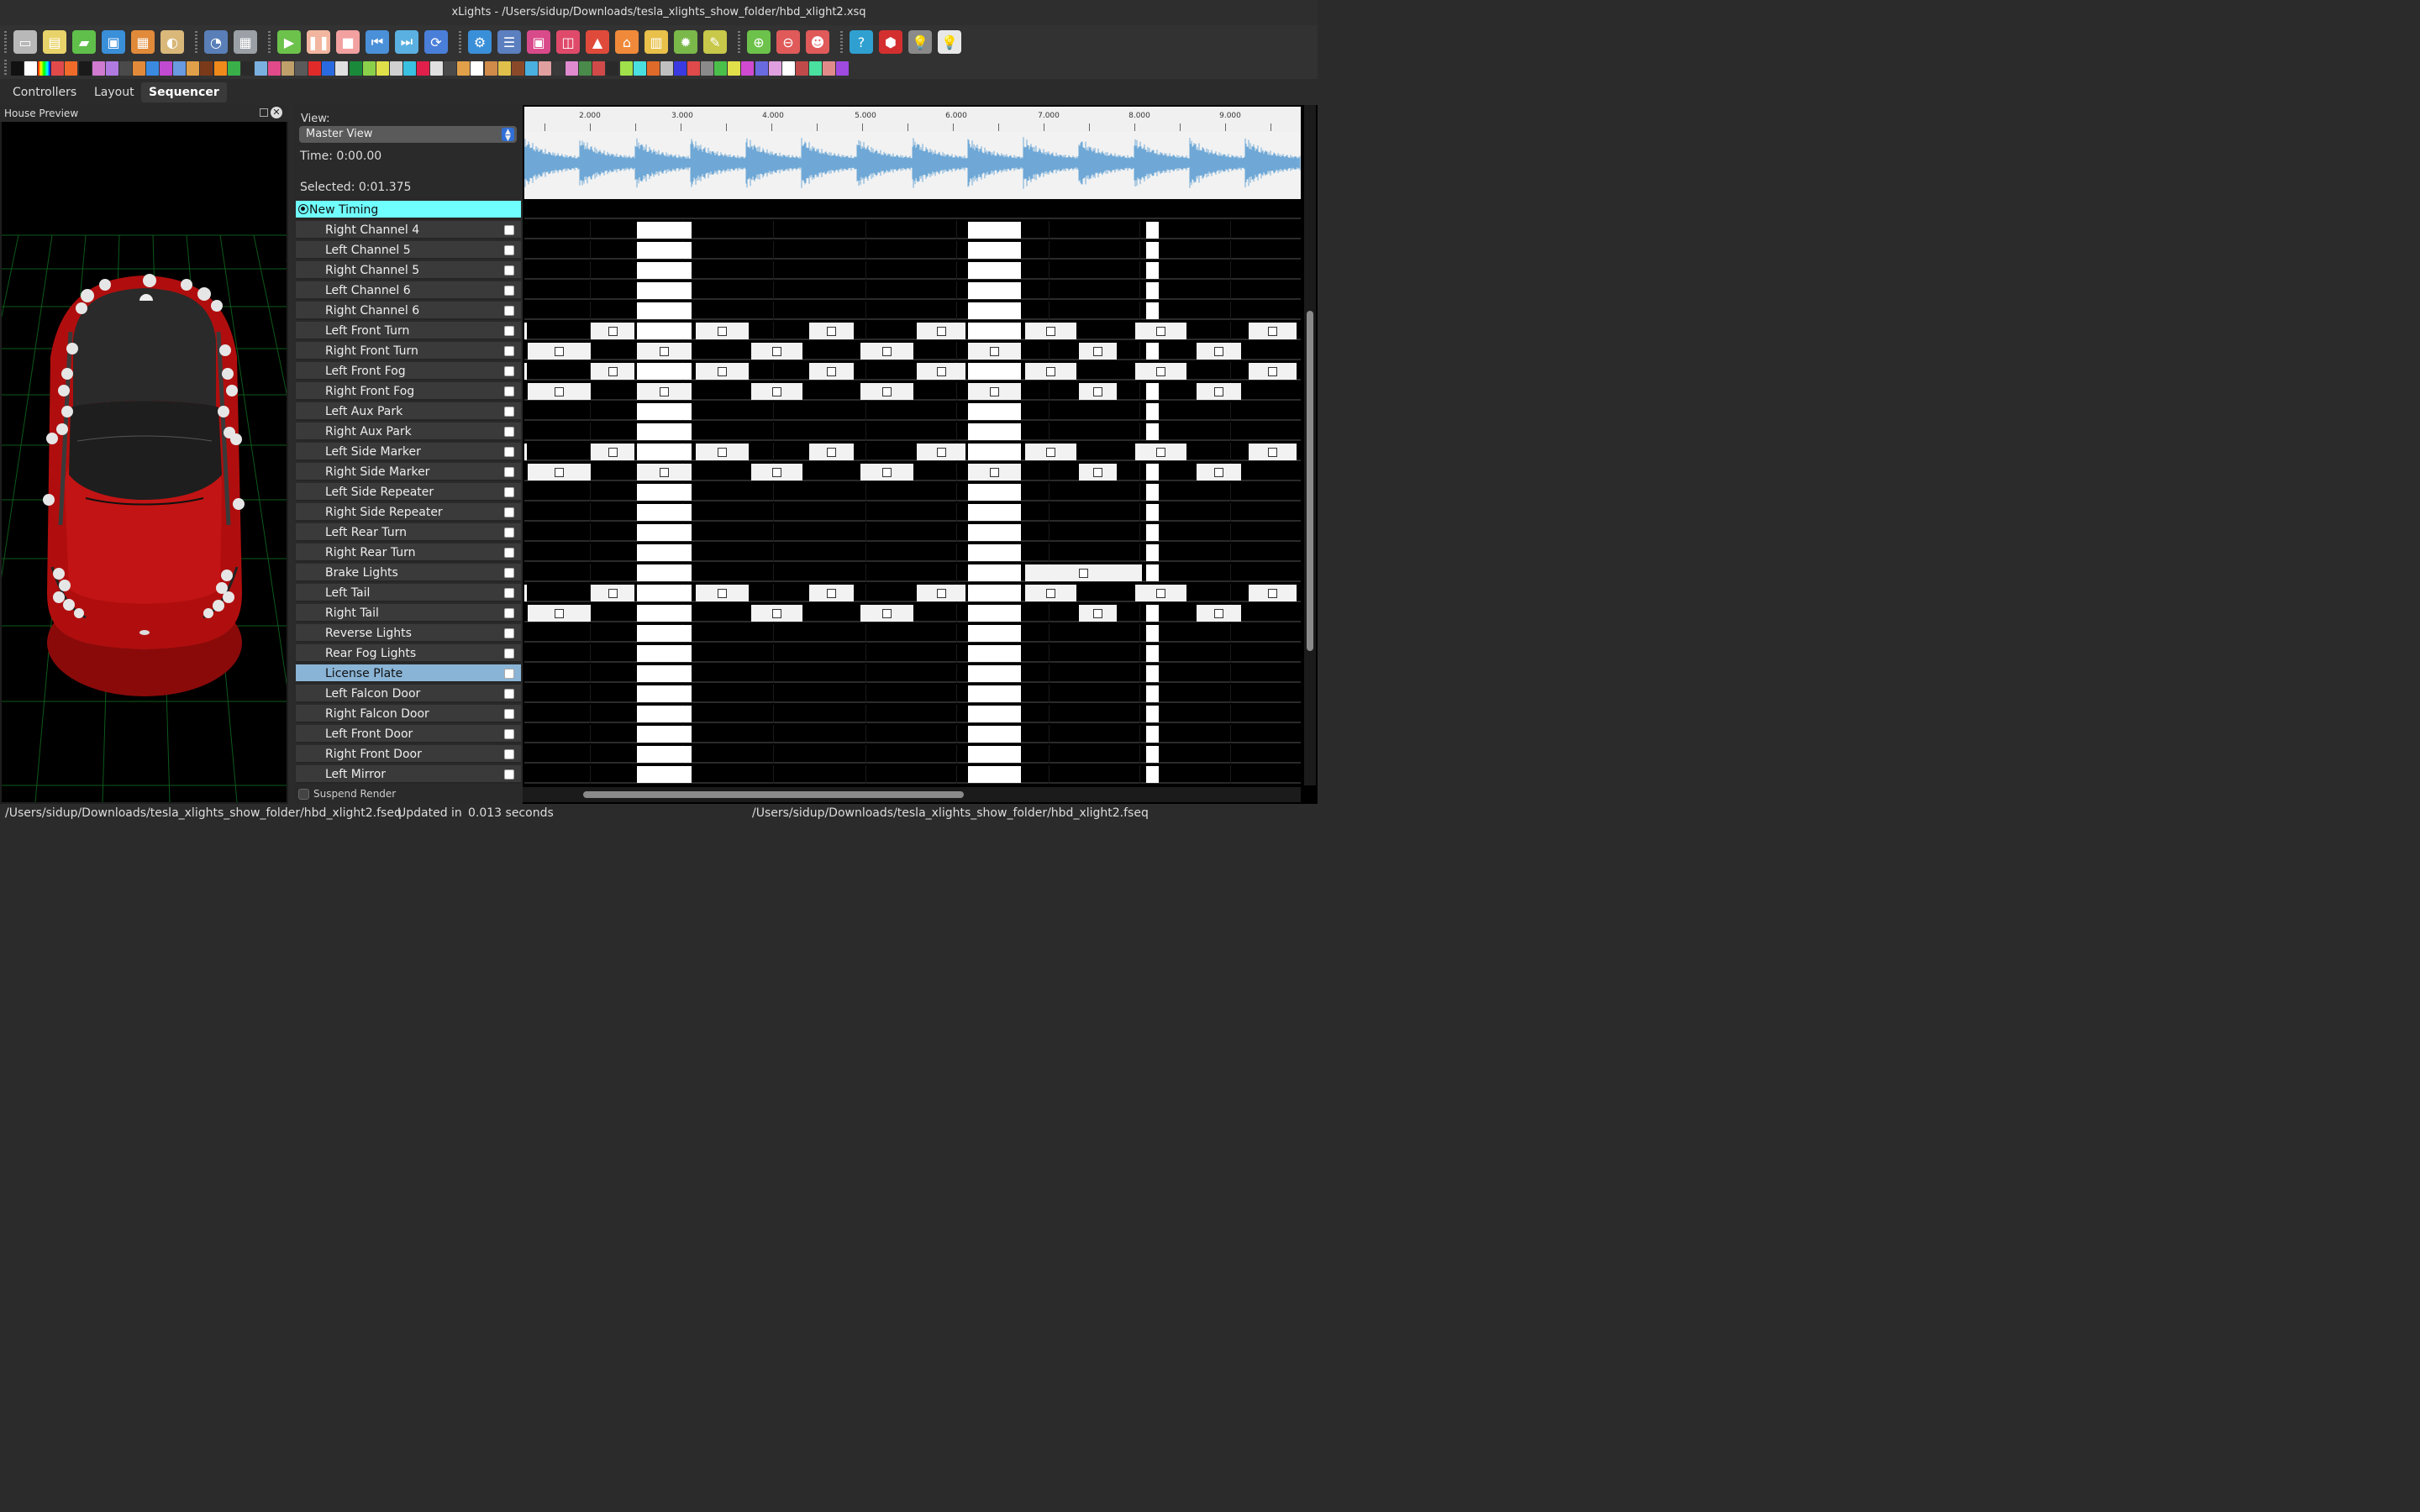 The height and width of the screenshot is (1512, 2420). I want to click on zoom-out-icon: ⊖, so click(788, 42).